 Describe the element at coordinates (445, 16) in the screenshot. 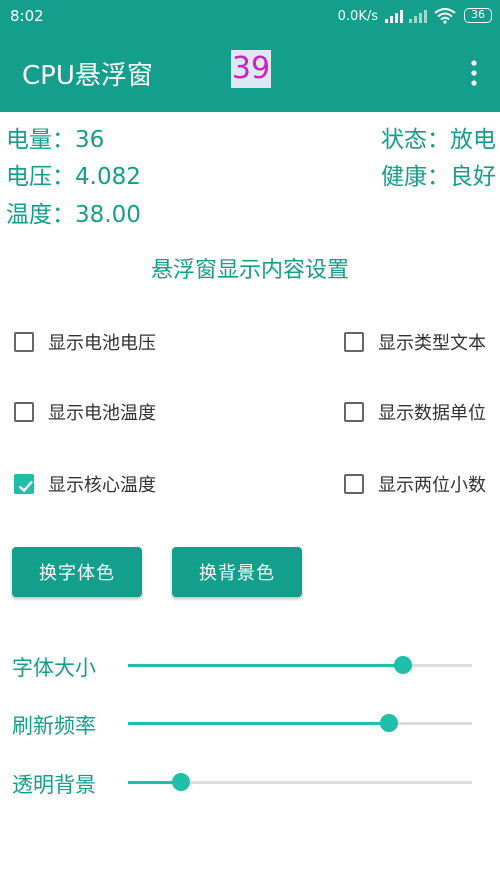

I see `wifi-icon` at that location.